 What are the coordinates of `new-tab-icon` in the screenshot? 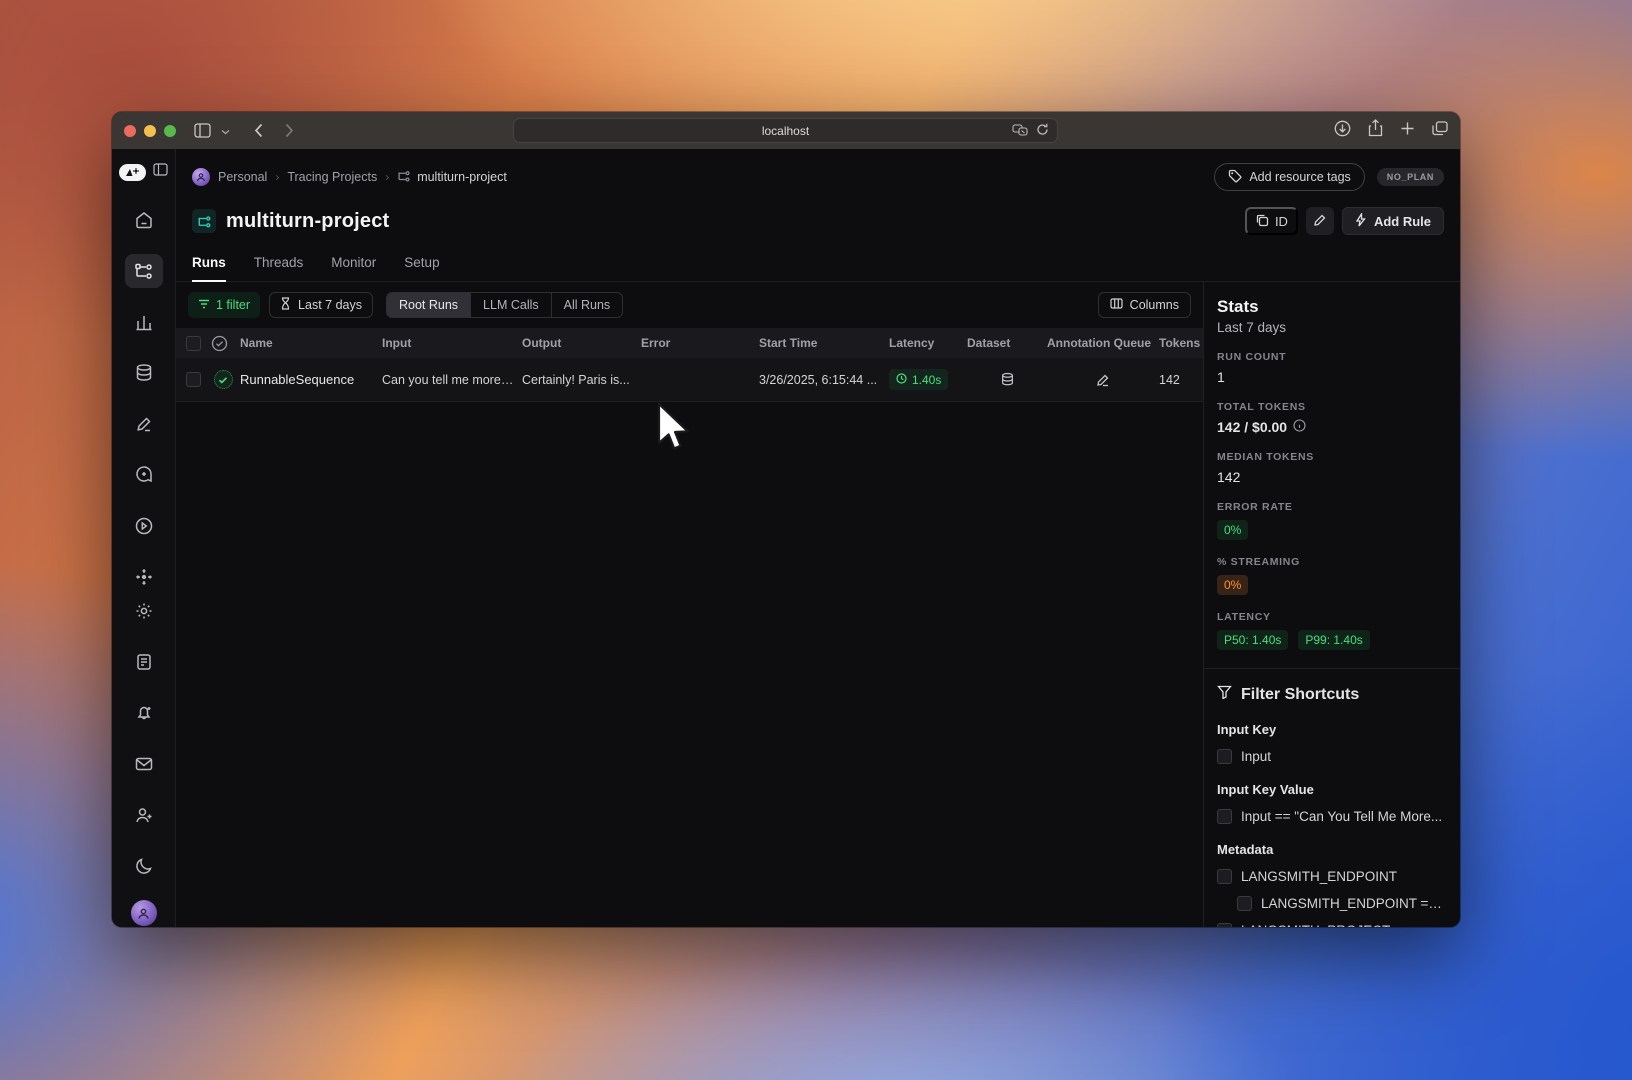 It's located at (1407, 128).